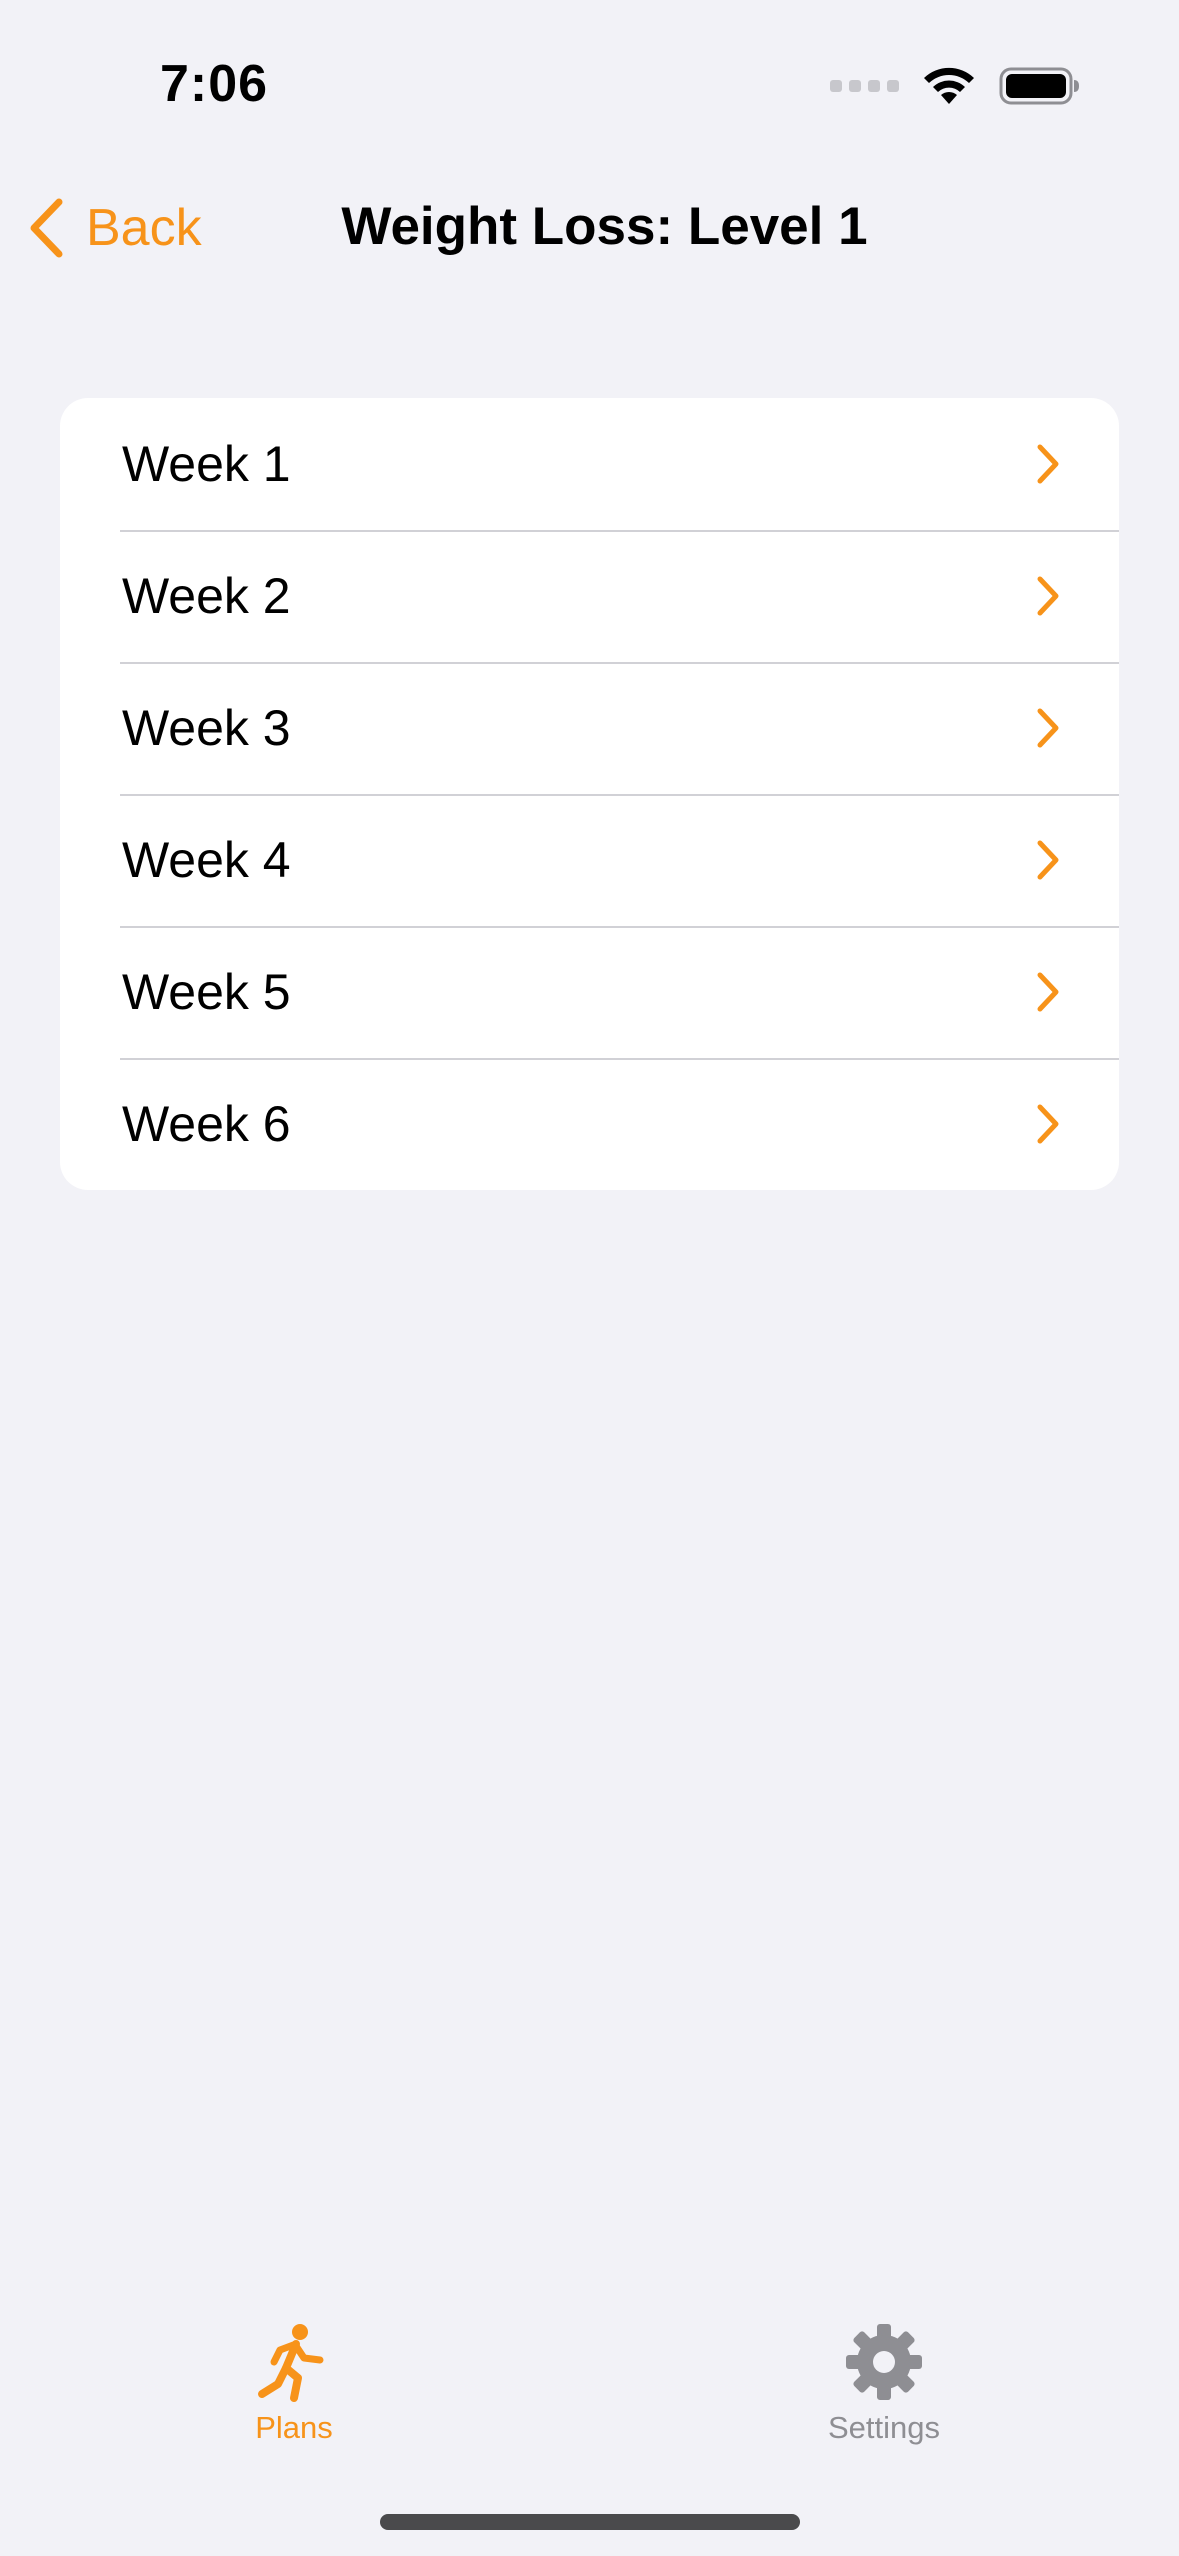  Describe the element at coordinates (604, 226) in the screenshot. I see `page-title: Weight Loss: Level 1` at that location.